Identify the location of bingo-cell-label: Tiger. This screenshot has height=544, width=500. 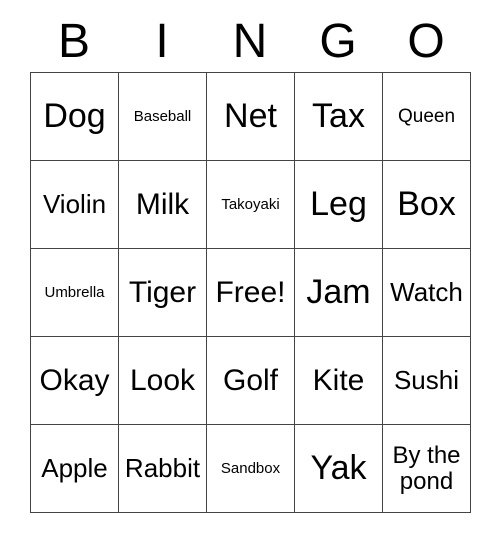
(162, 292).